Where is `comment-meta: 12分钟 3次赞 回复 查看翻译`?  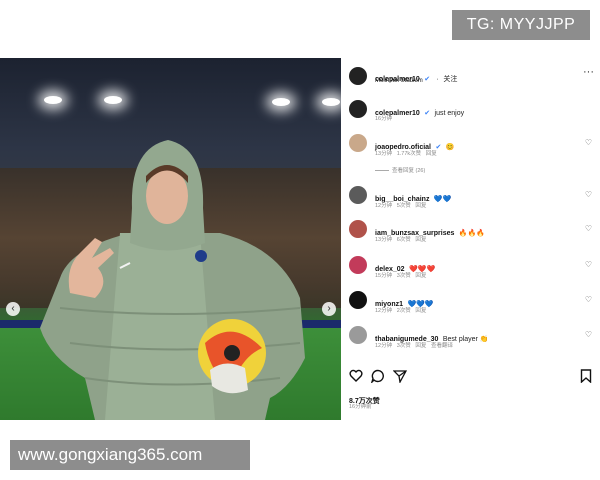
comment-meta: 12分钟 3次赞 回复 查看翻译 is located at coordinates (414, 345).